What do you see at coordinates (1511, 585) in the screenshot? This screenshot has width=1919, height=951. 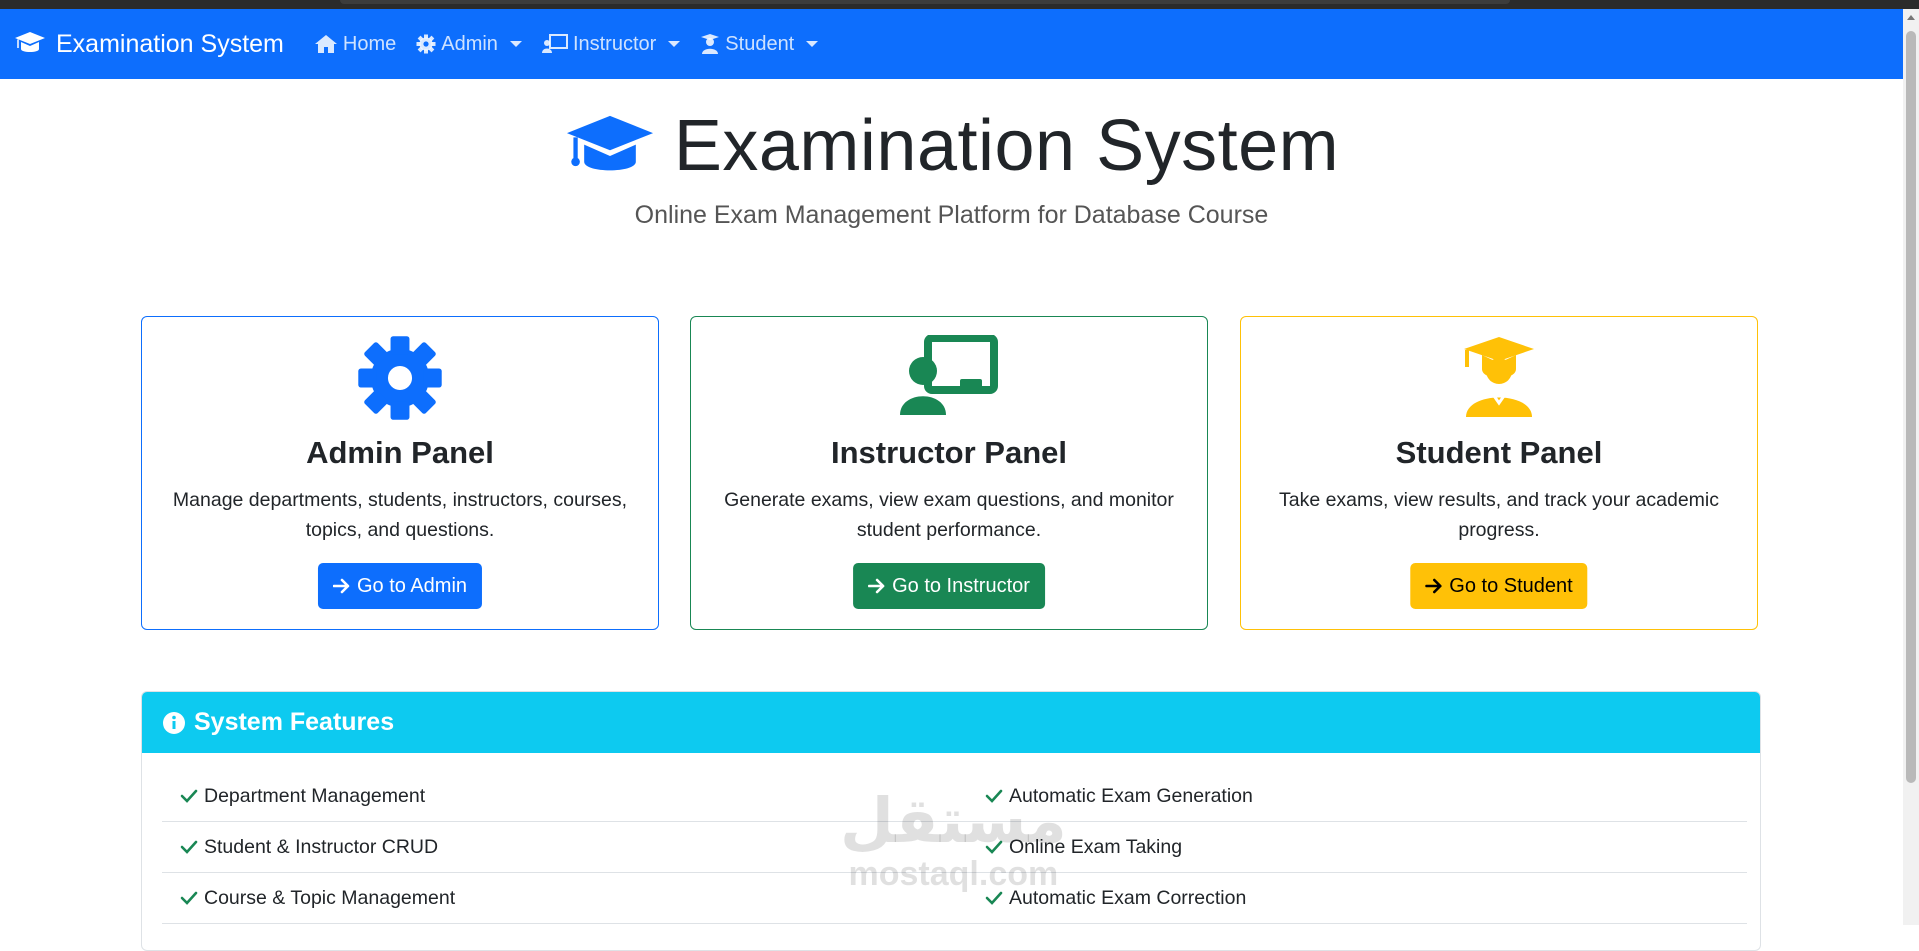 I see `go-to-student-label: Go to Student` at bounding box center [1511, 585].